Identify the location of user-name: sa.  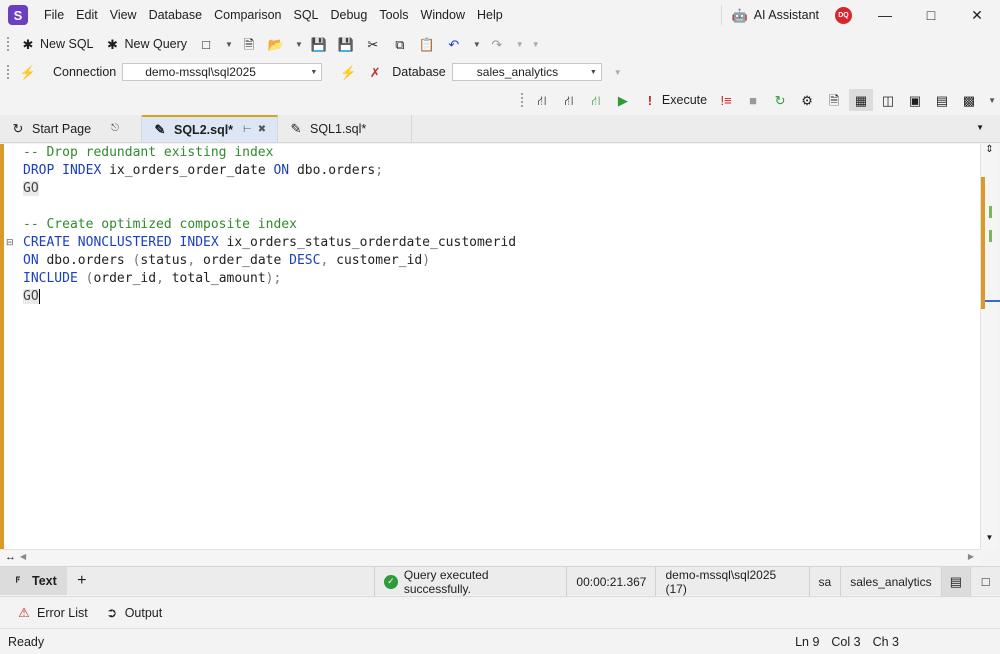
(824, 581).